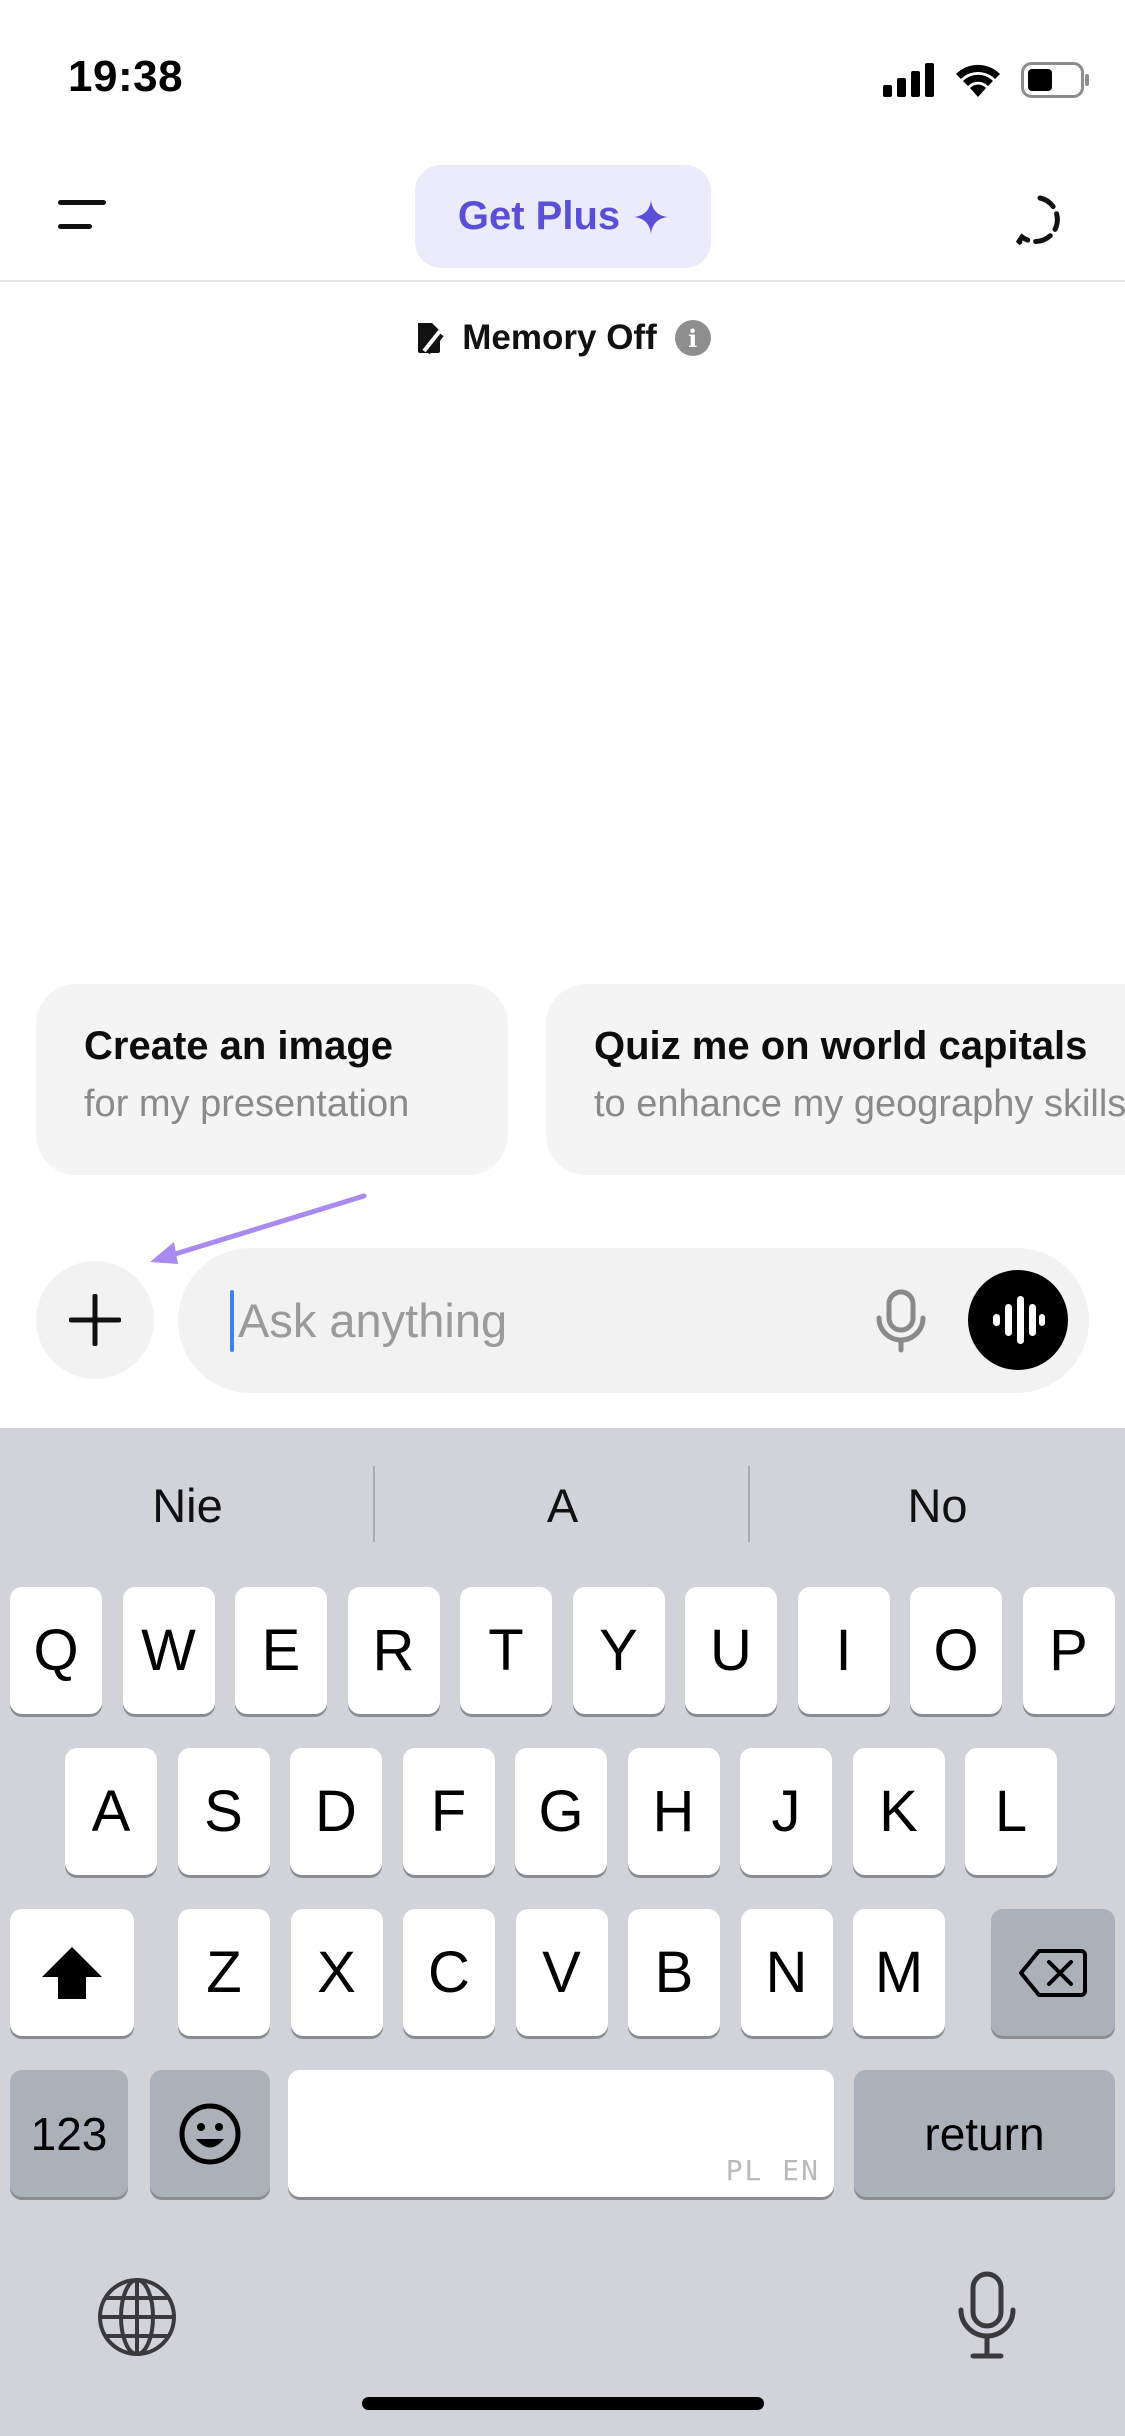 This screenshot has width=1125, height=2436. What do you see at coordinates (224, 1972) in the screenshot?
I see `key-z: Z` at bounding box center [224, 1972].